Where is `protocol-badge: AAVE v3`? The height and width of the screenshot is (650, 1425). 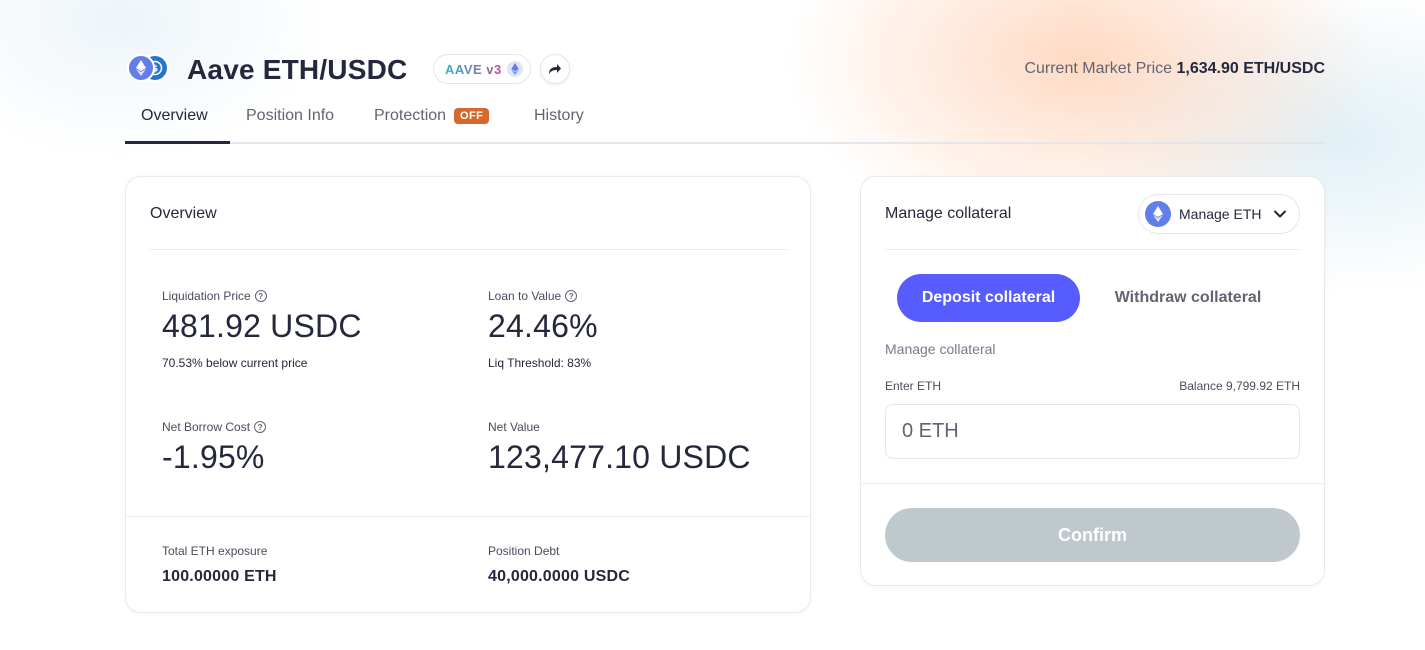
protocol-badge: AAVE v3 is located at coordinates (482, 69).